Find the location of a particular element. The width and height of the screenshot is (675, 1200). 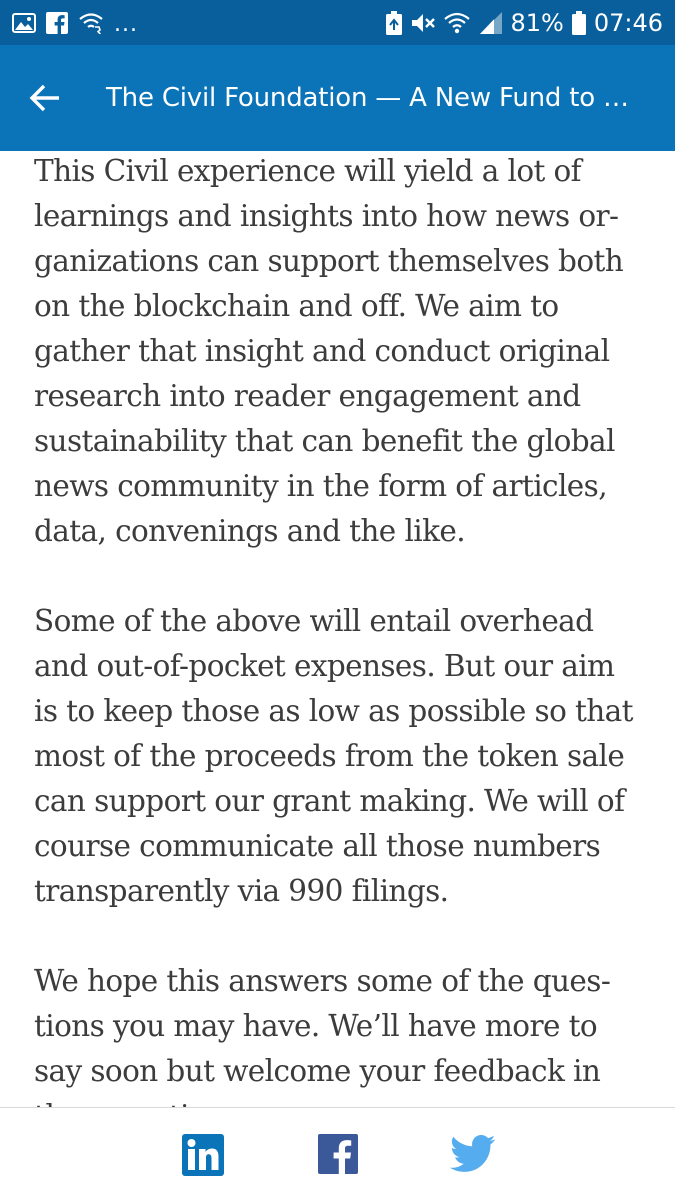

text-line: learnings and insights into how news or- is located at coordinates (326, 216).